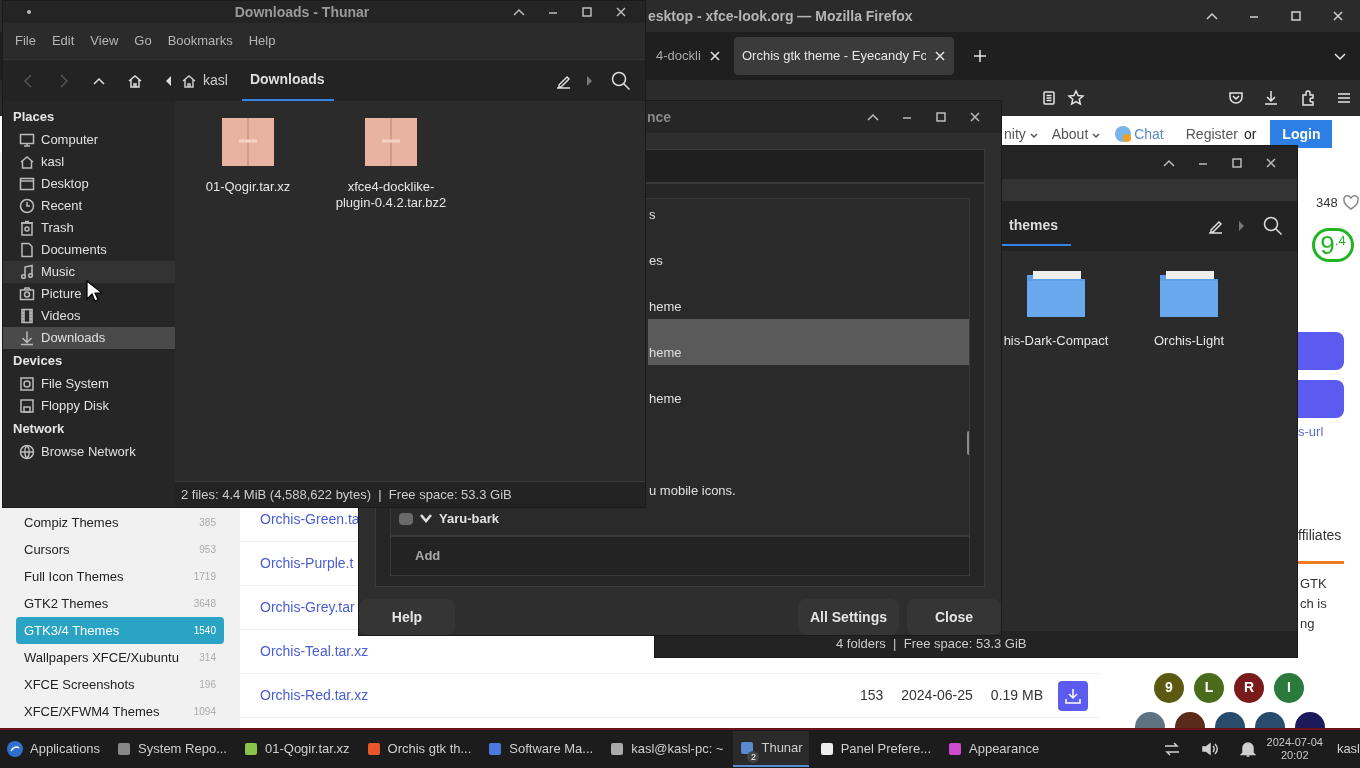 The height and width of the screenshot is (768, 1360). I want to click on avatar: L, so click(1209, 687).